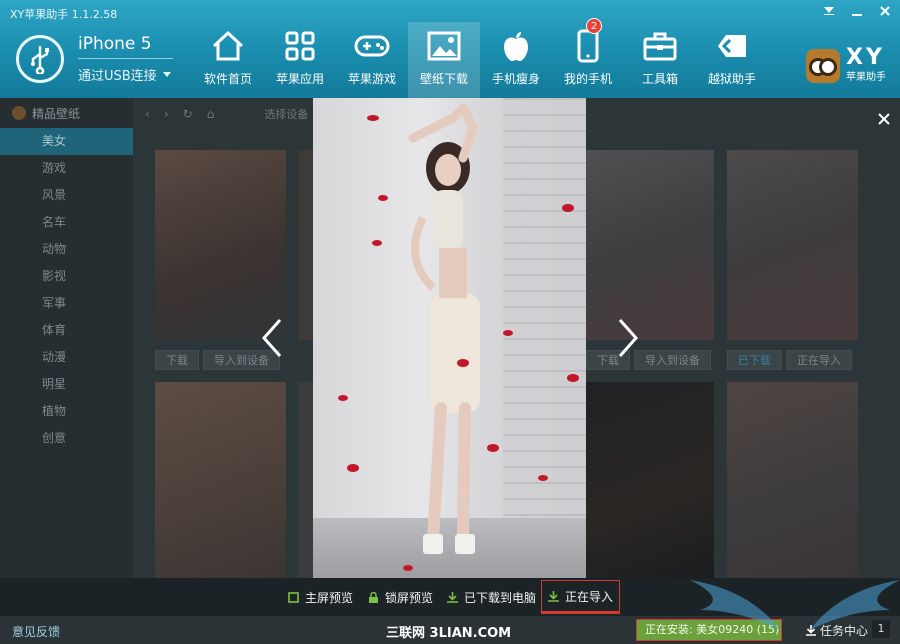 This screenshot has width=900, height=644. What do you see at coordinates (660, 46) in the screenshot?
I see `toolbox-icon` at bounding box center [660, 46].